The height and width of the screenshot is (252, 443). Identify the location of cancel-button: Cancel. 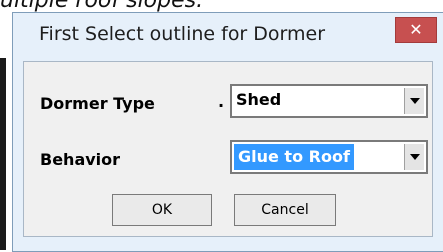
(285, 210).